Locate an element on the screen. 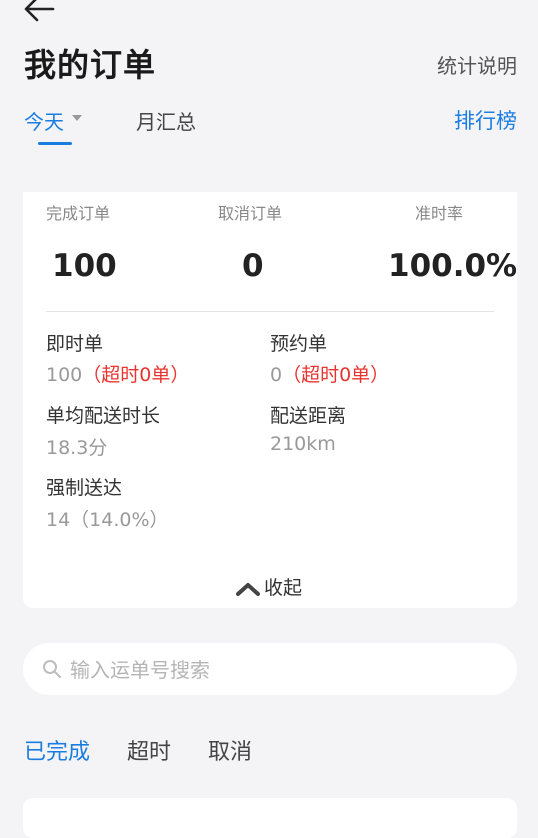  summary-divider is located at coordinates (270, 311).